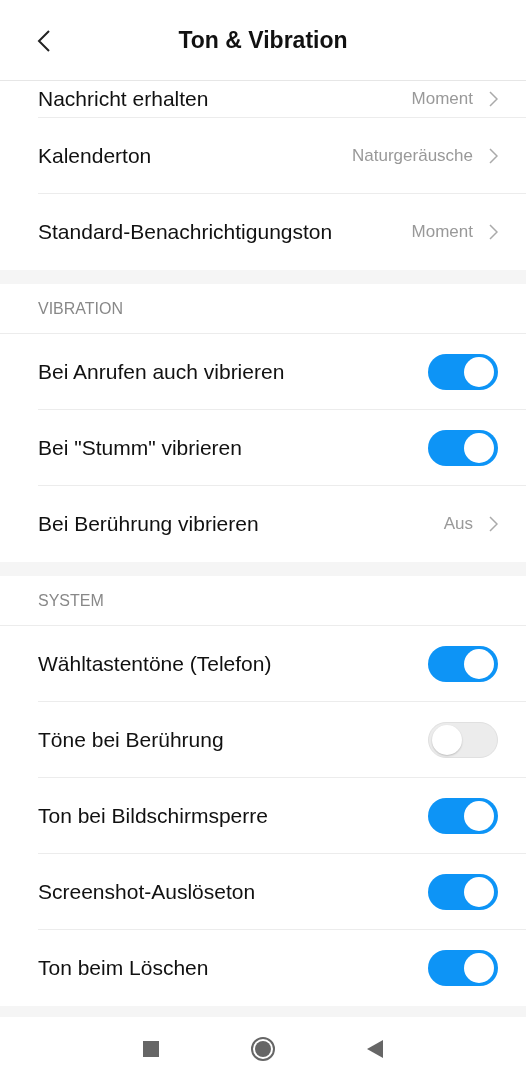 The height and width of the screenshot is (1080, 526). I want to click on section-heading: SYSTEM, so click(263, 601).